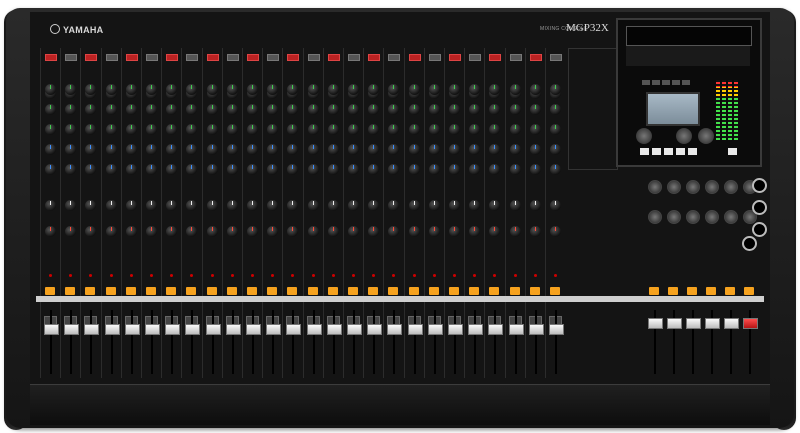 Image resolution: width=800 pixels, height=433 pixels. Describe the element at coordinates (759, 185) in the screenshot. I see `phones-jack-icon` at that location.